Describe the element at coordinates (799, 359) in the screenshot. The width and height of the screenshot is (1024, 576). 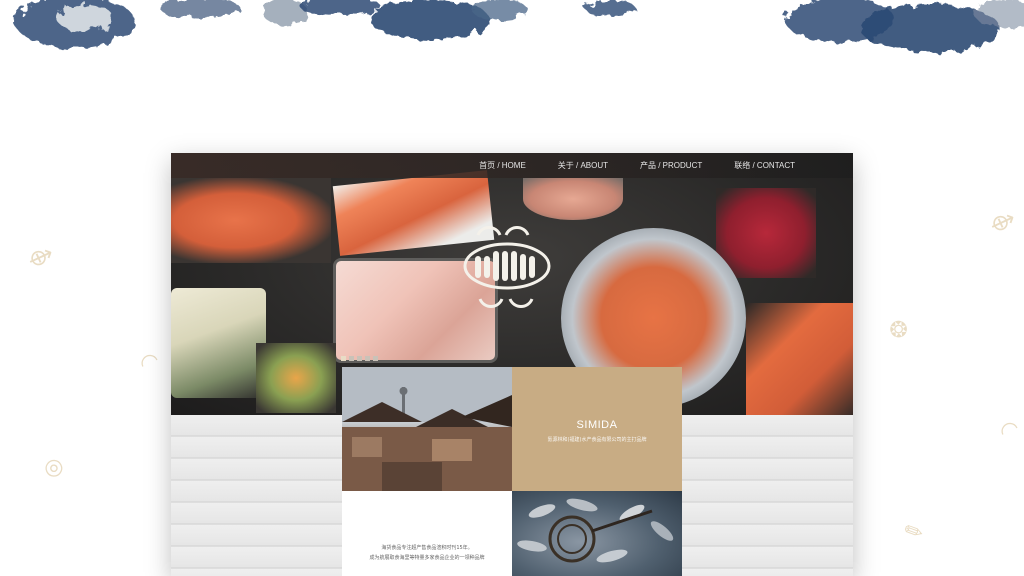
I see `salmon-rack-image` at that location.